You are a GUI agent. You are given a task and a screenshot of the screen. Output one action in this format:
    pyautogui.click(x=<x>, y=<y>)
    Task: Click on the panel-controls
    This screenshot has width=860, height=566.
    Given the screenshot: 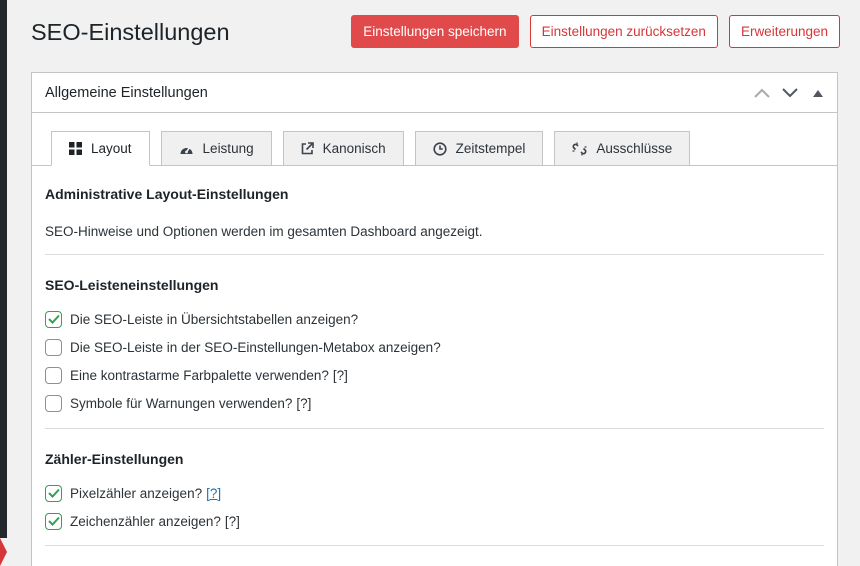 What is the action you would take?
    pyautogui.click(x=790, y=93)
    